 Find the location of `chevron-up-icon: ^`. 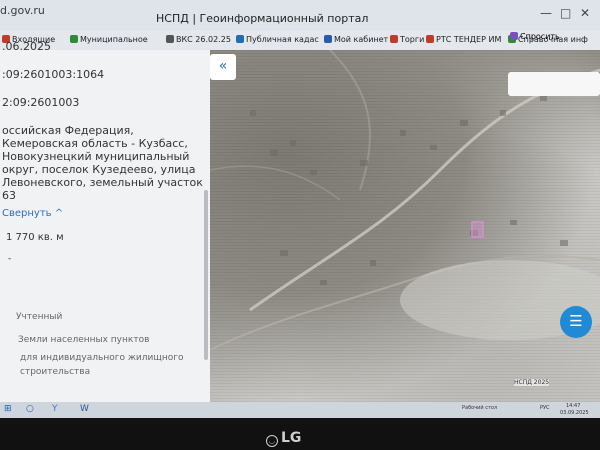

chevron-up-icon: ^ is located at coordinates (59, 213).